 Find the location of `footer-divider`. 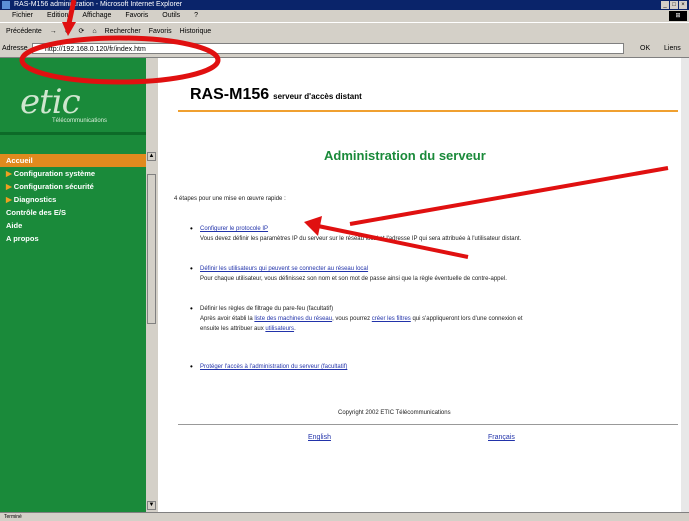

footer-divider is located at coordinates (428, 424).